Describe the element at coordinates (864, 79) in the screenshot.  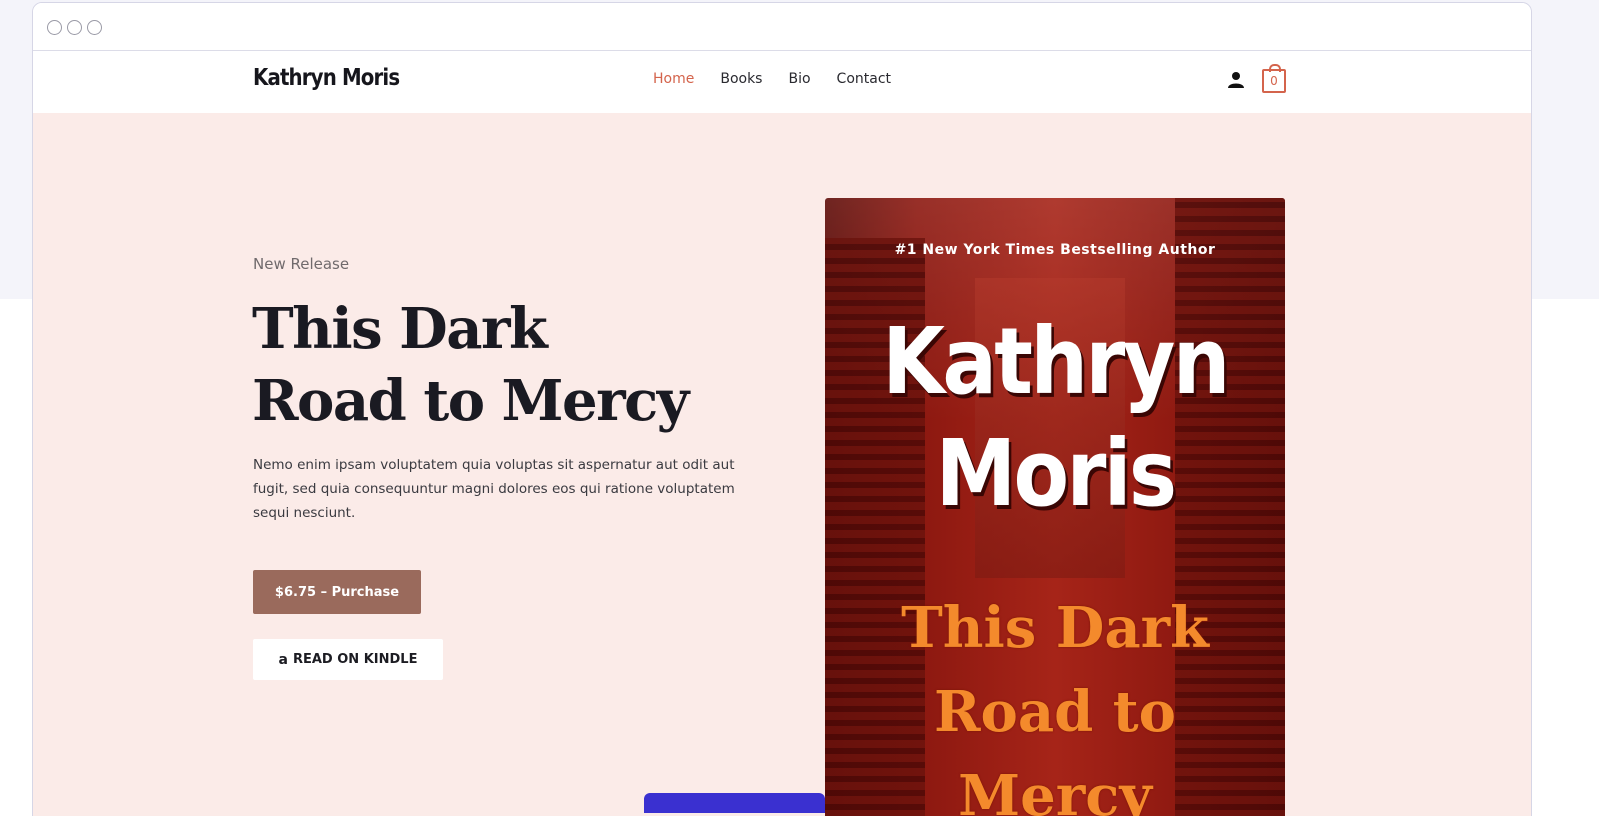
I see `nav-contact: Contact` at that location.